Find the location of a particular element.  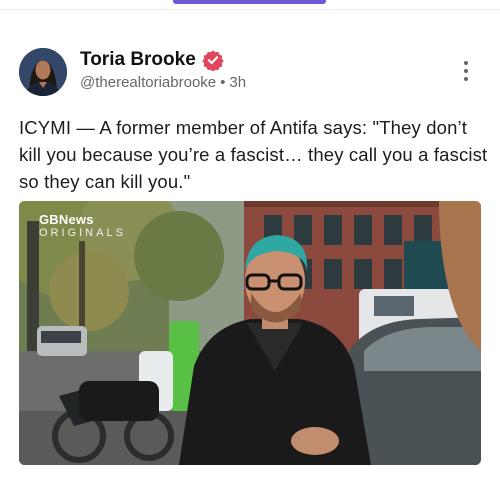

video-logo-brand: GBNews is located at coordinates (66, 219).